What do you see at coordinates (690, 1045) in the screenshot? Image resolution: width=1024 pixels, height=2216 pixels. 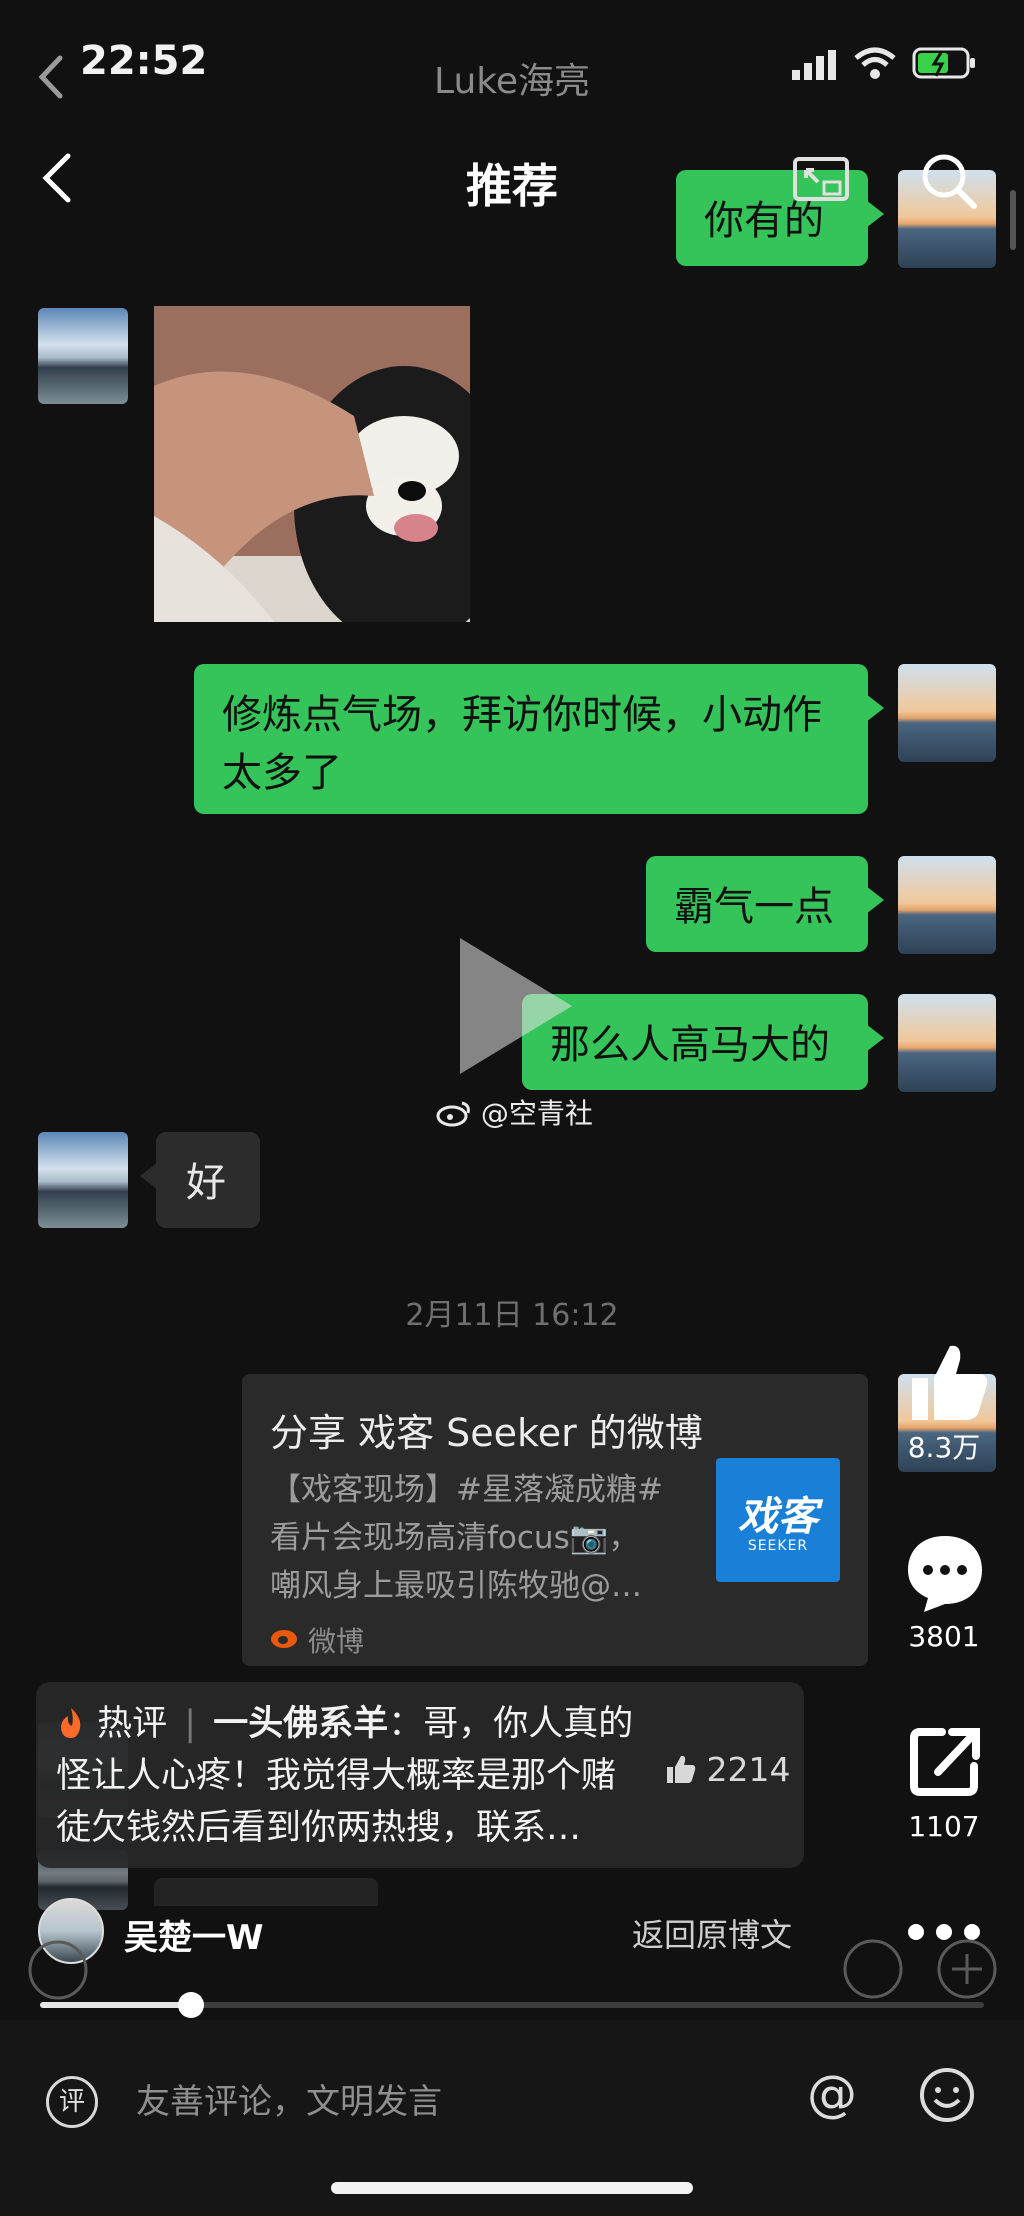 I see `message-text: 那么人高马大的` at bounding box center [690, 1045].